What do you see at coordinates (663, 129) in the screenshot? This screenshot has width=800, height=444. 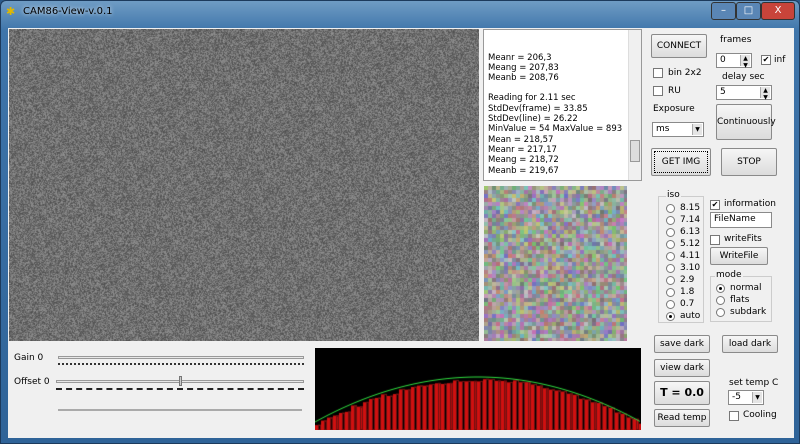 I see `exposure-value: ms` at bounding box center [663, 129].